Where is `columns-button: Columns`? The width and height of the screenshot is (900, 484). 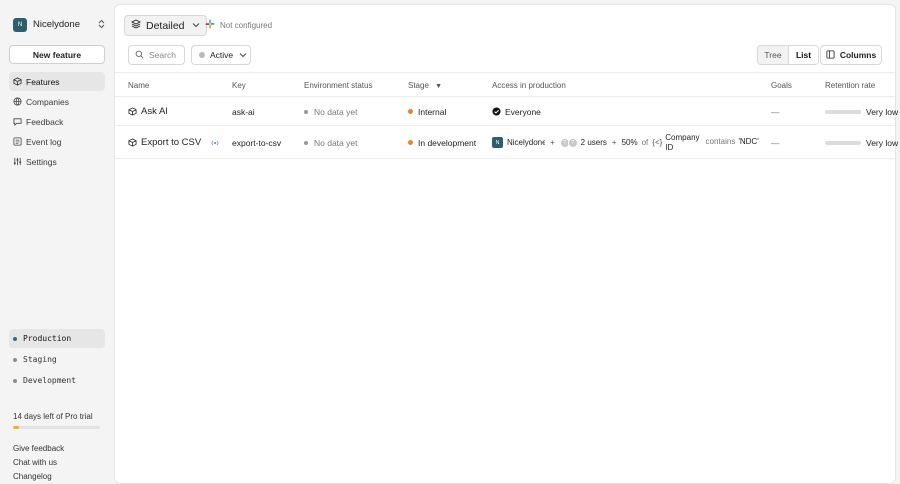 columns-button: Columns is located at coordinates (851, 55).